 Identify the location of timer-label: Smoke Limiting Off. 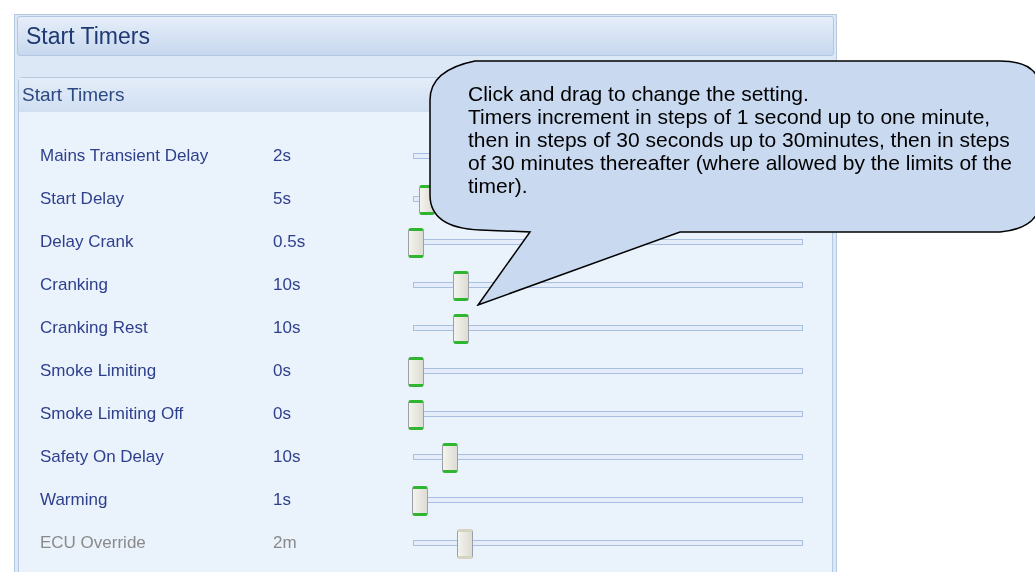
(112, 413).